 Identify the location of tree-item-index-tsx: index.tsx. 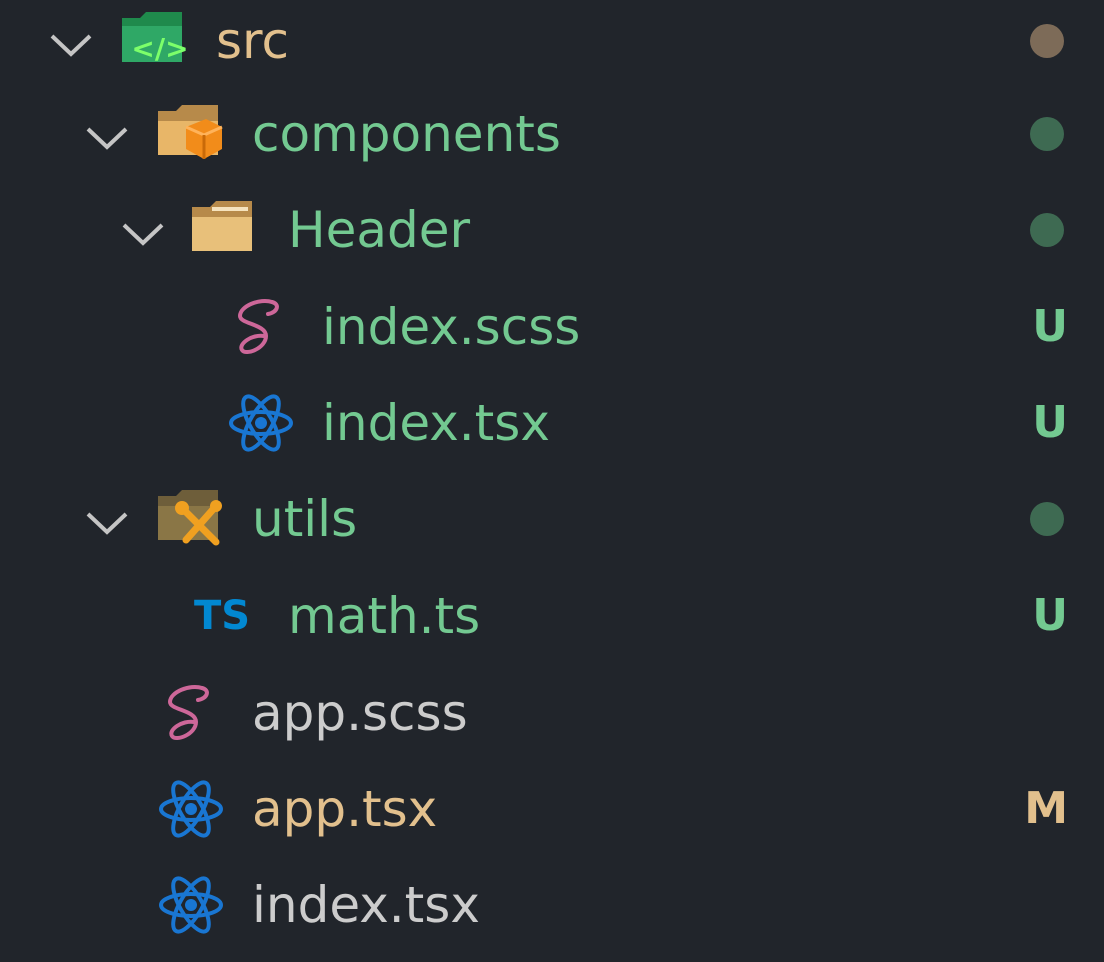
(552, 912).